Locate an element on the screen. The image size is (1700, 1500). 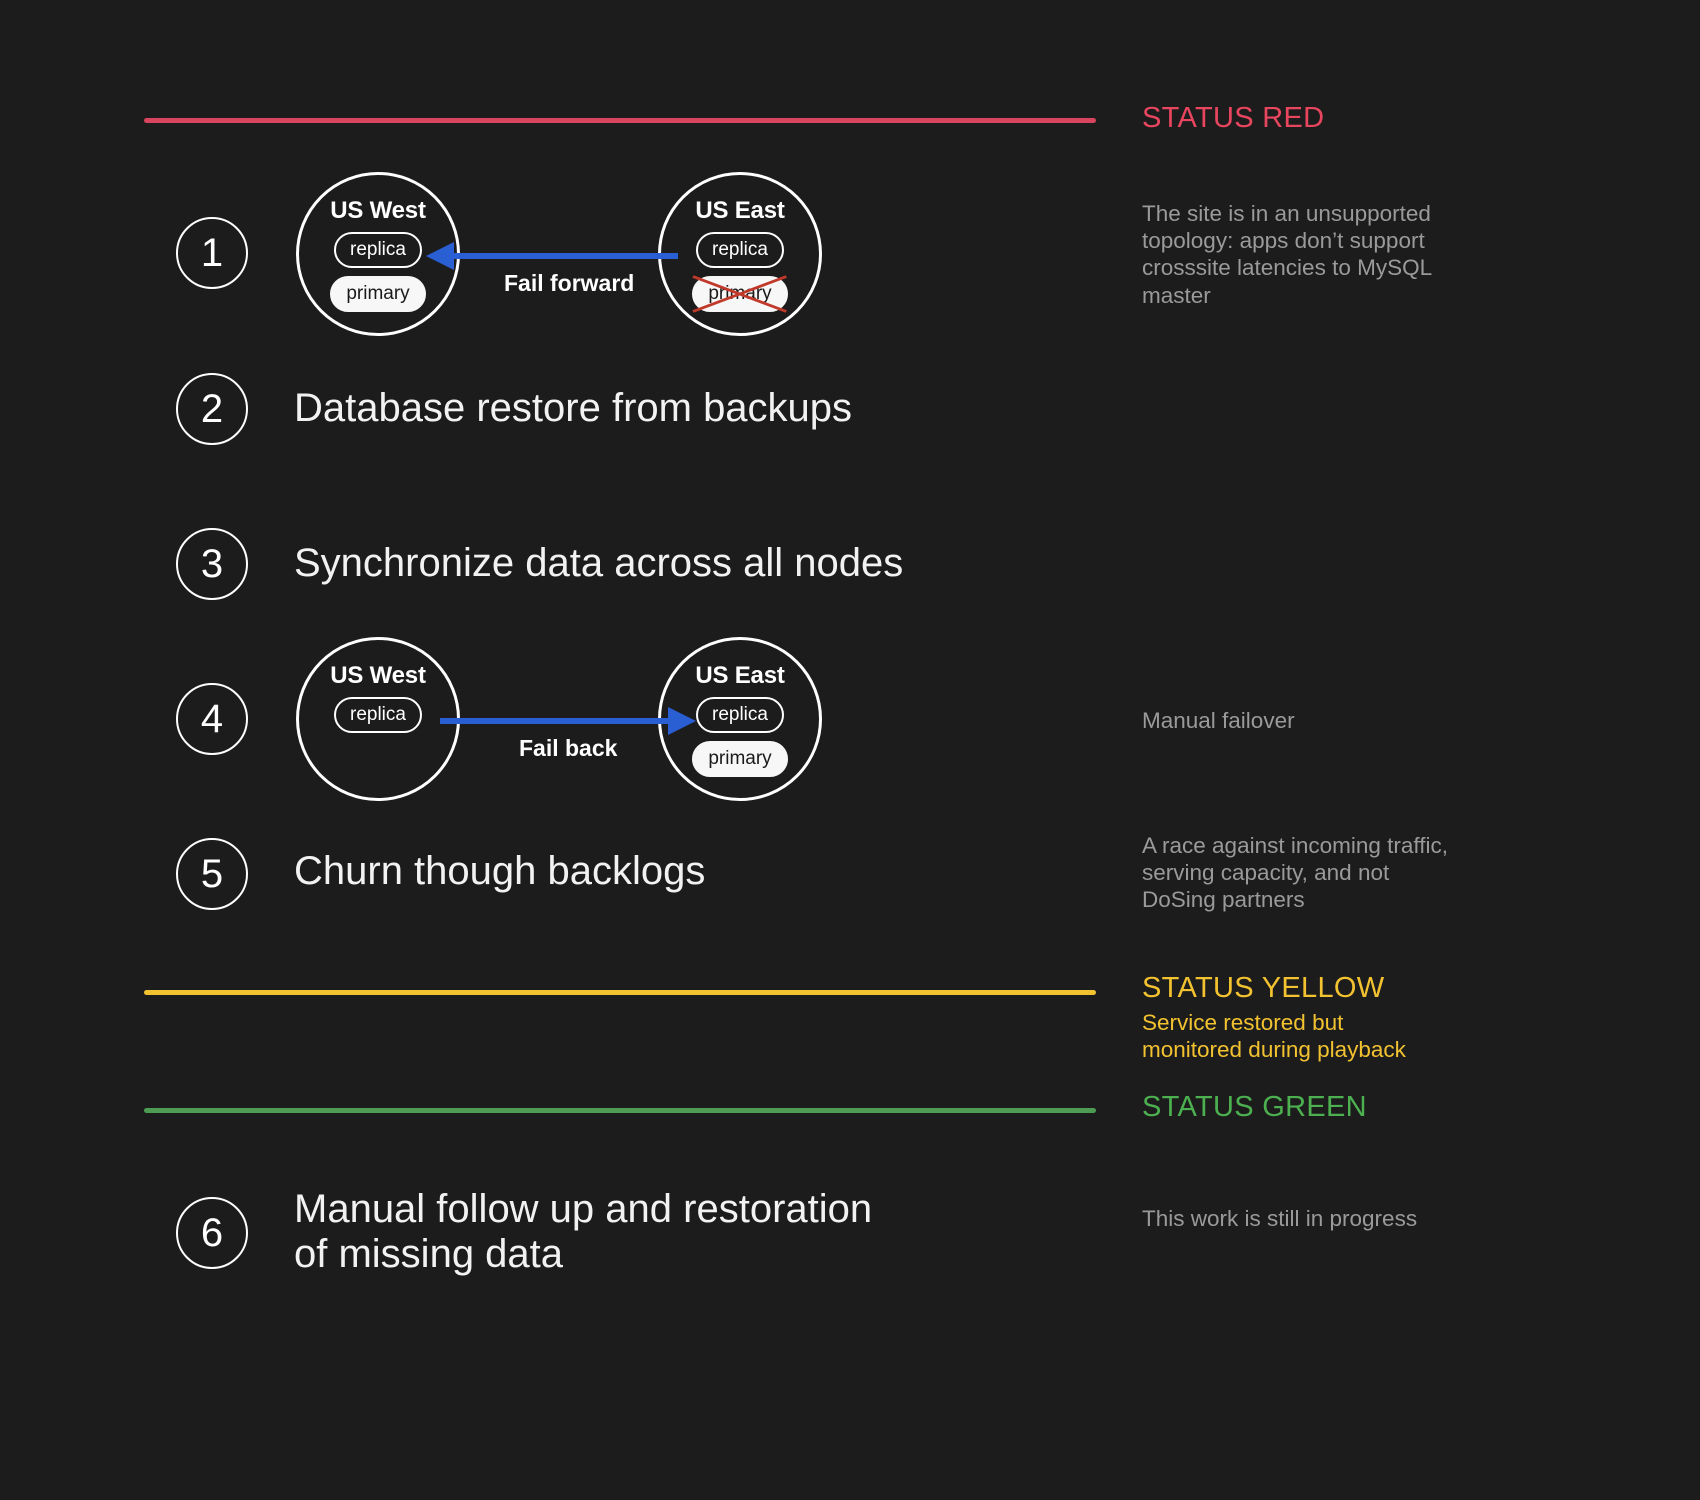
note-in-progress: This work is still in progress is located at coordinates (1280, 1218).